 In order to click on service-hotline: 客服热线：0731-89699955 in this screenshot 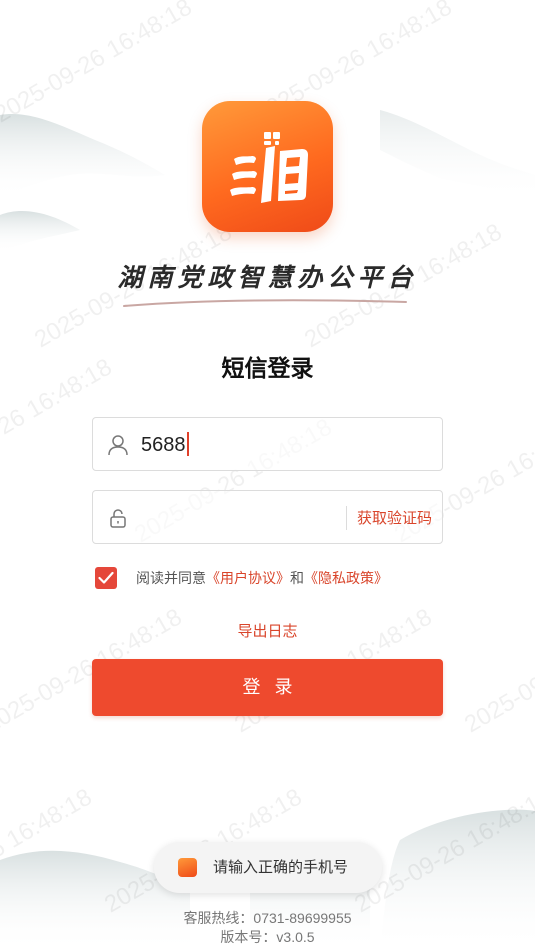, I will do `click(267, 918)`.